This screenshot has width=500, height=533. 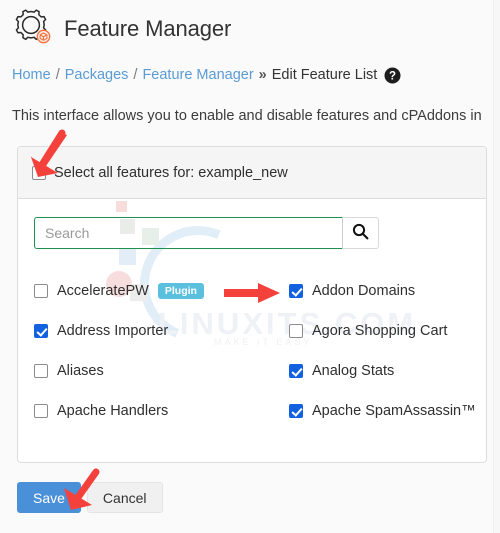 I want to click on select-all-row: Select all features for: example_new, so click(x=160, y=173).